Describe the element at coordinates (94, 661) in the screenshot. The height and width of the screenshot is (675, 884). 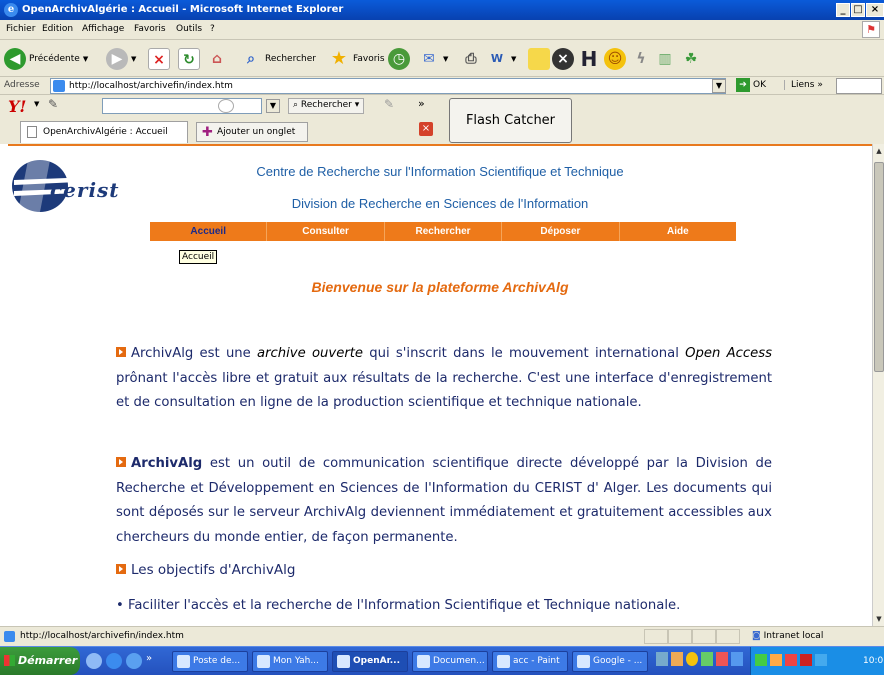
I see `desktop-icon` at that location.